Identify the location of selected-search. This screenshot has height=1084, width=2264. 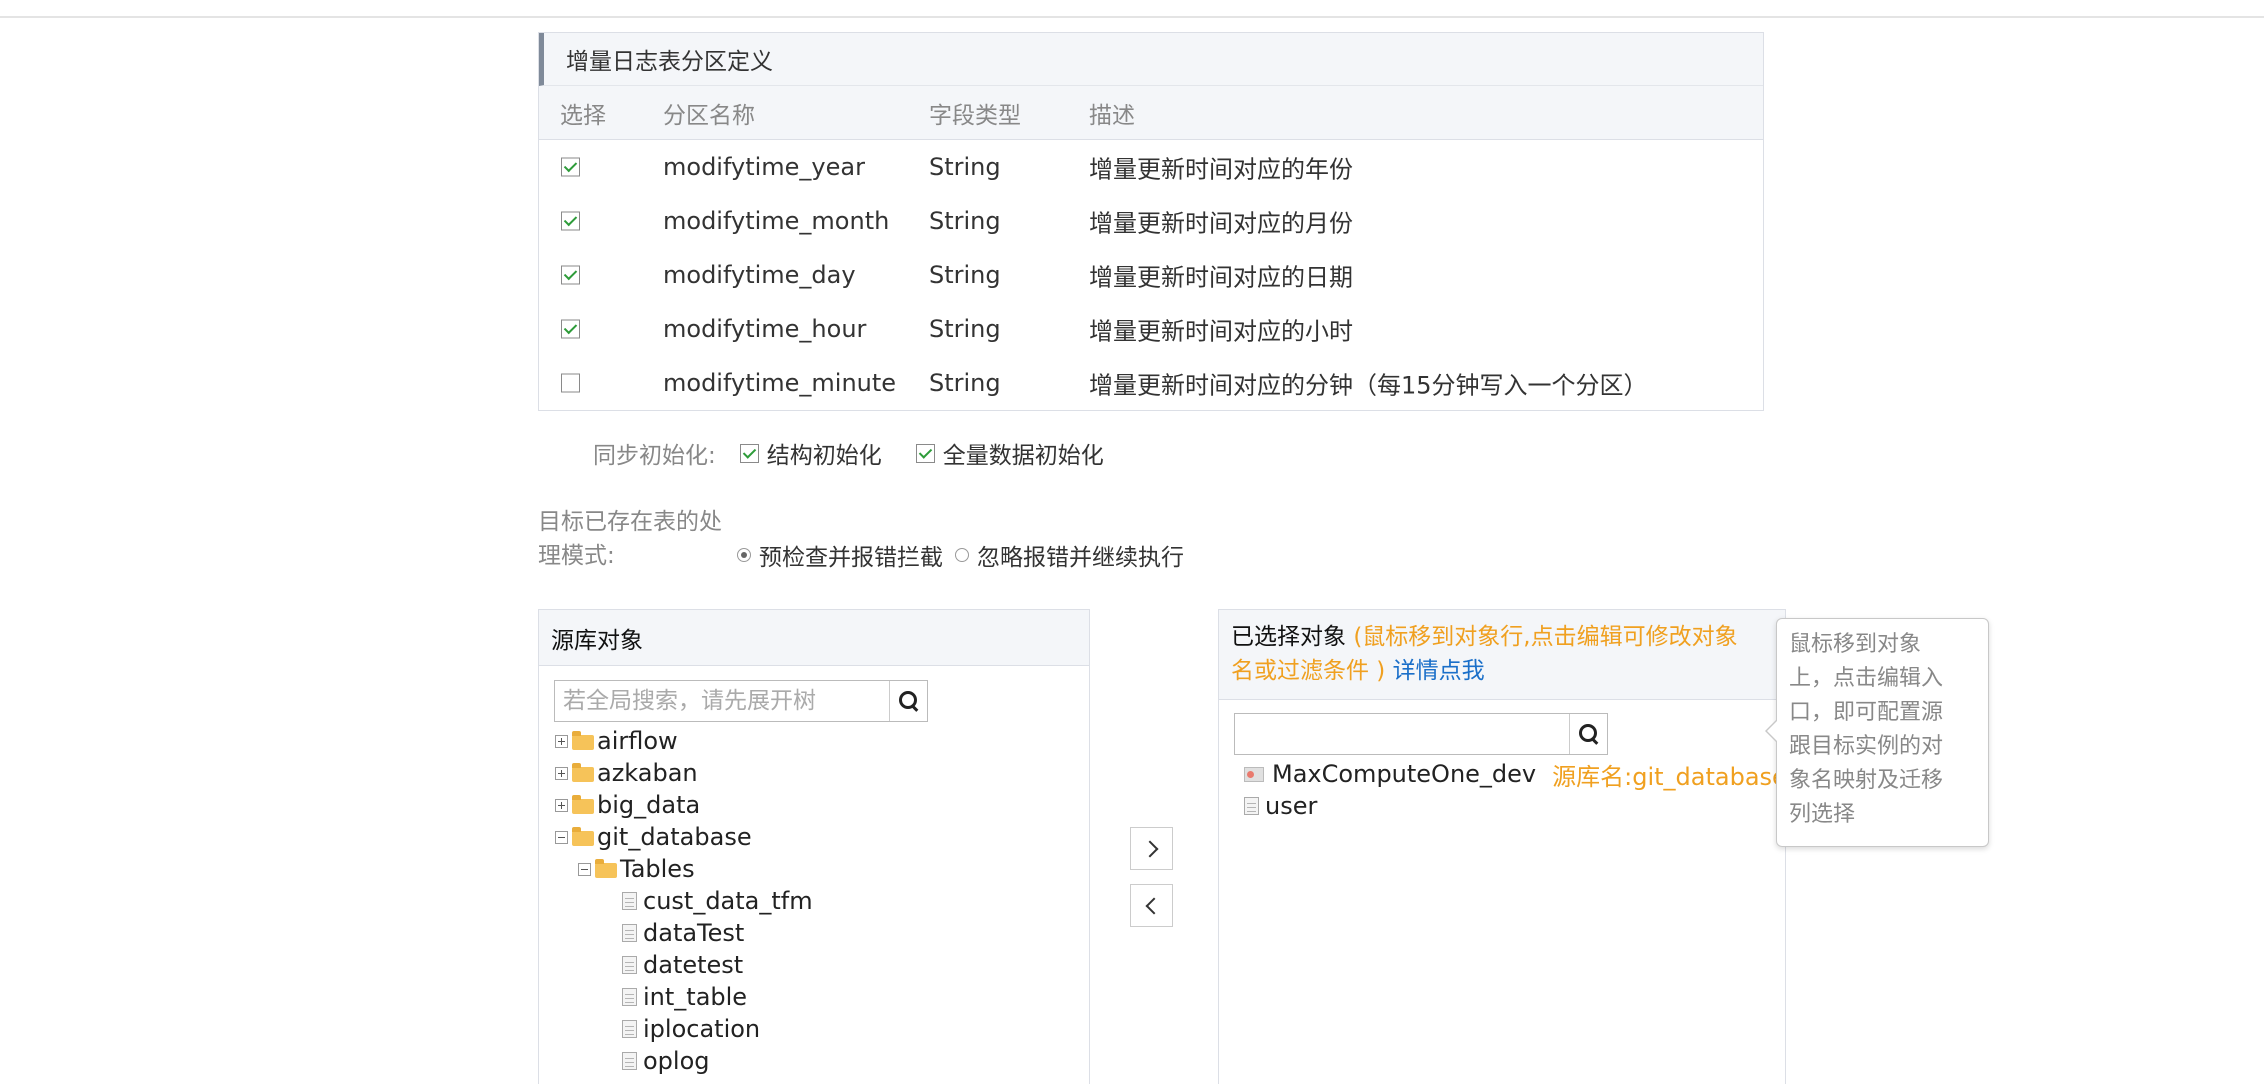
(1421, 734).